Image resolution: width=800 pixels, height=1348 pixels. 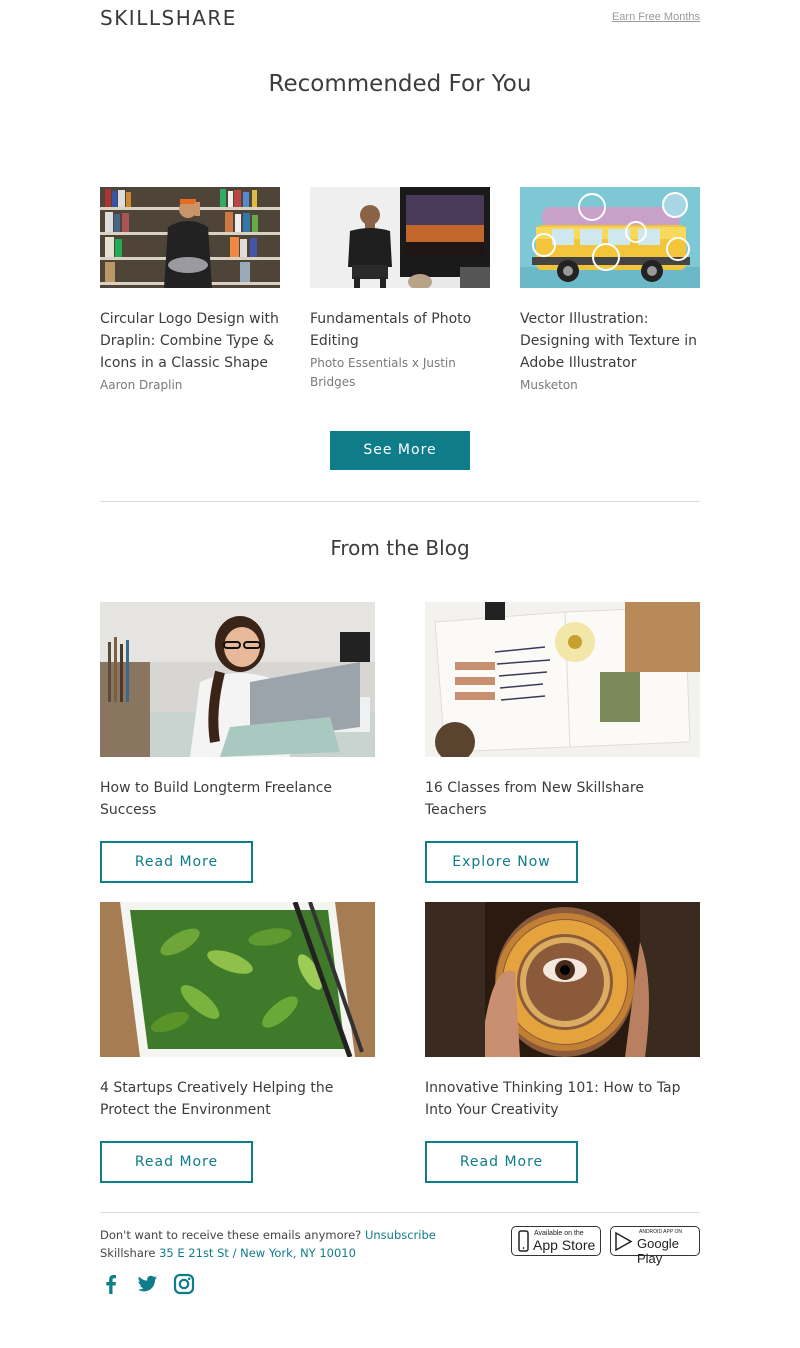 What do you see at coordinates (658, 1251) in the screenshot?
I see `google-big-text: Google Play` at bounding box center [658, 1251].